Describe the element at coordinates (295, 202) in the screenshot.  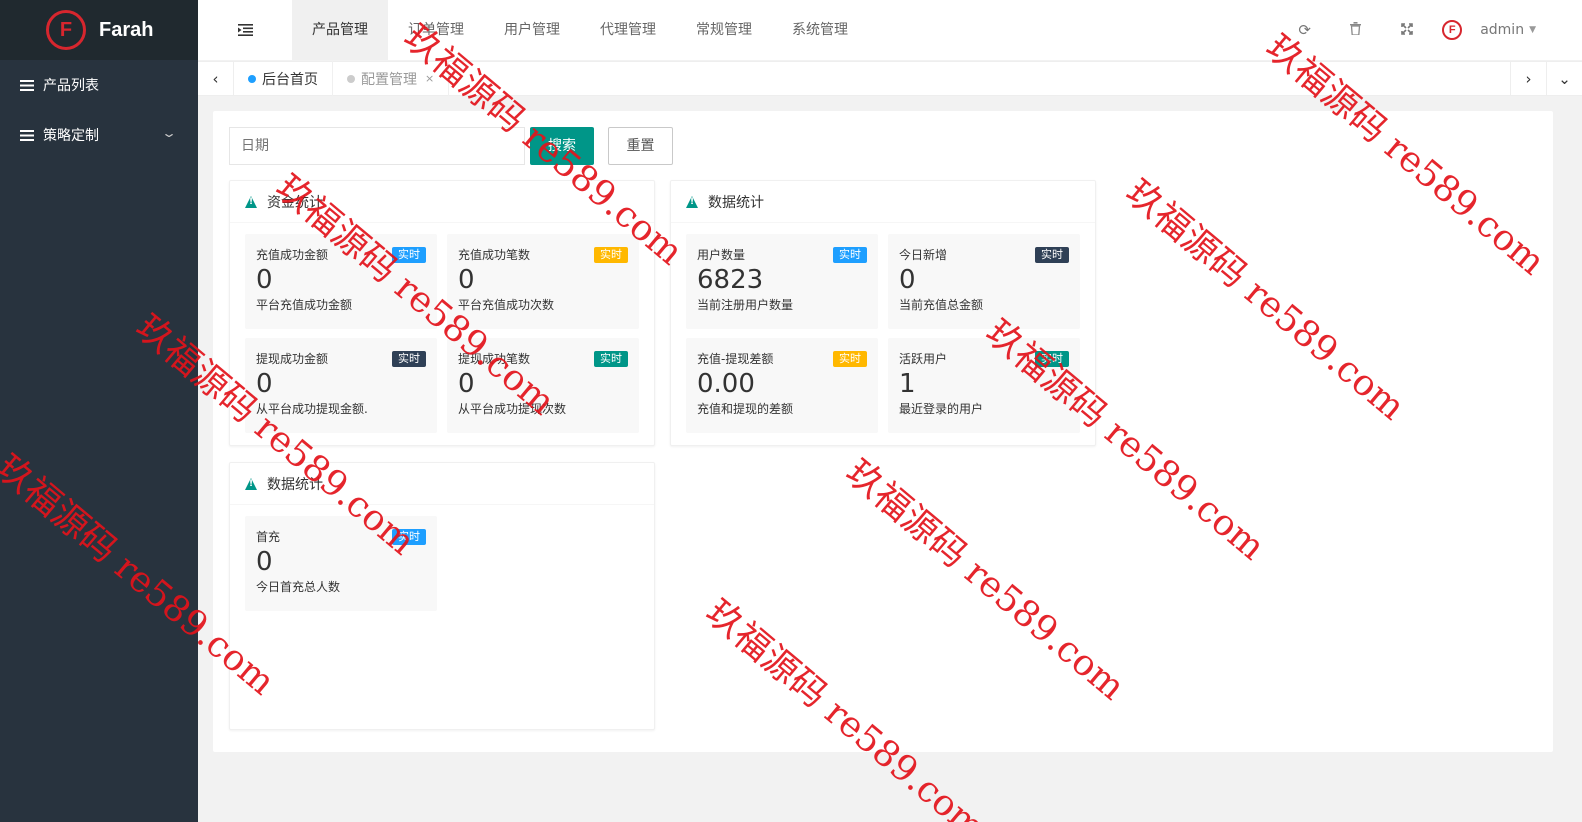
I see `card-title: 资金统计` at that location.